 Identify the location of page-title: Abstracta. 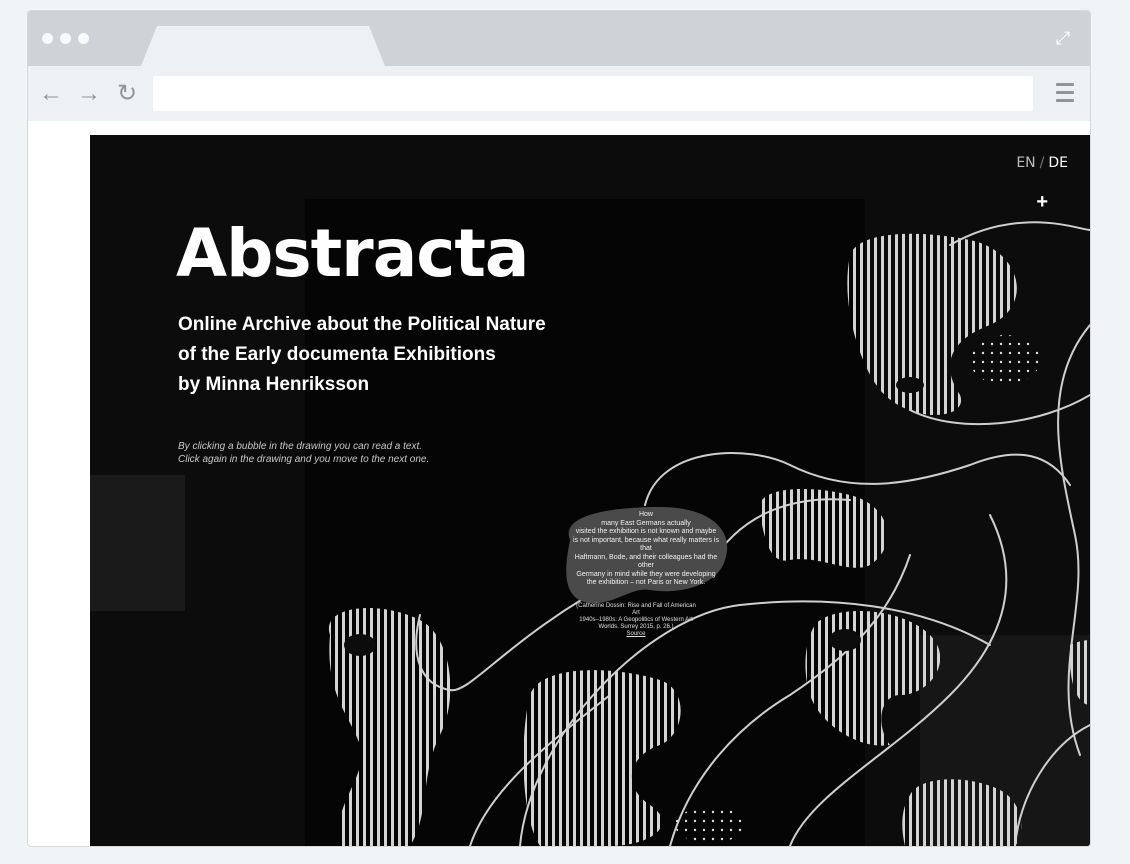
(352, 253).